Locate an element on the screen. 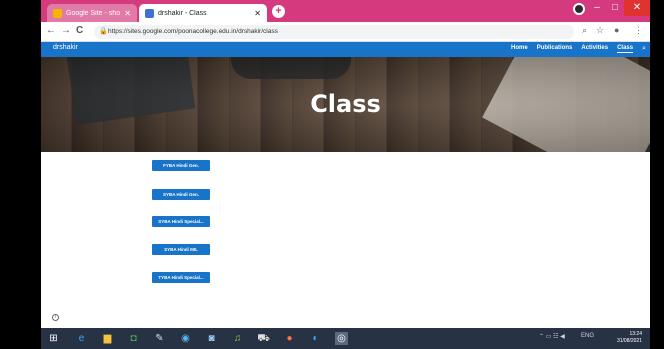 This screenshot has width=664, height=349. tab-title: drshakir - Class is located at coordinates (182, 13).